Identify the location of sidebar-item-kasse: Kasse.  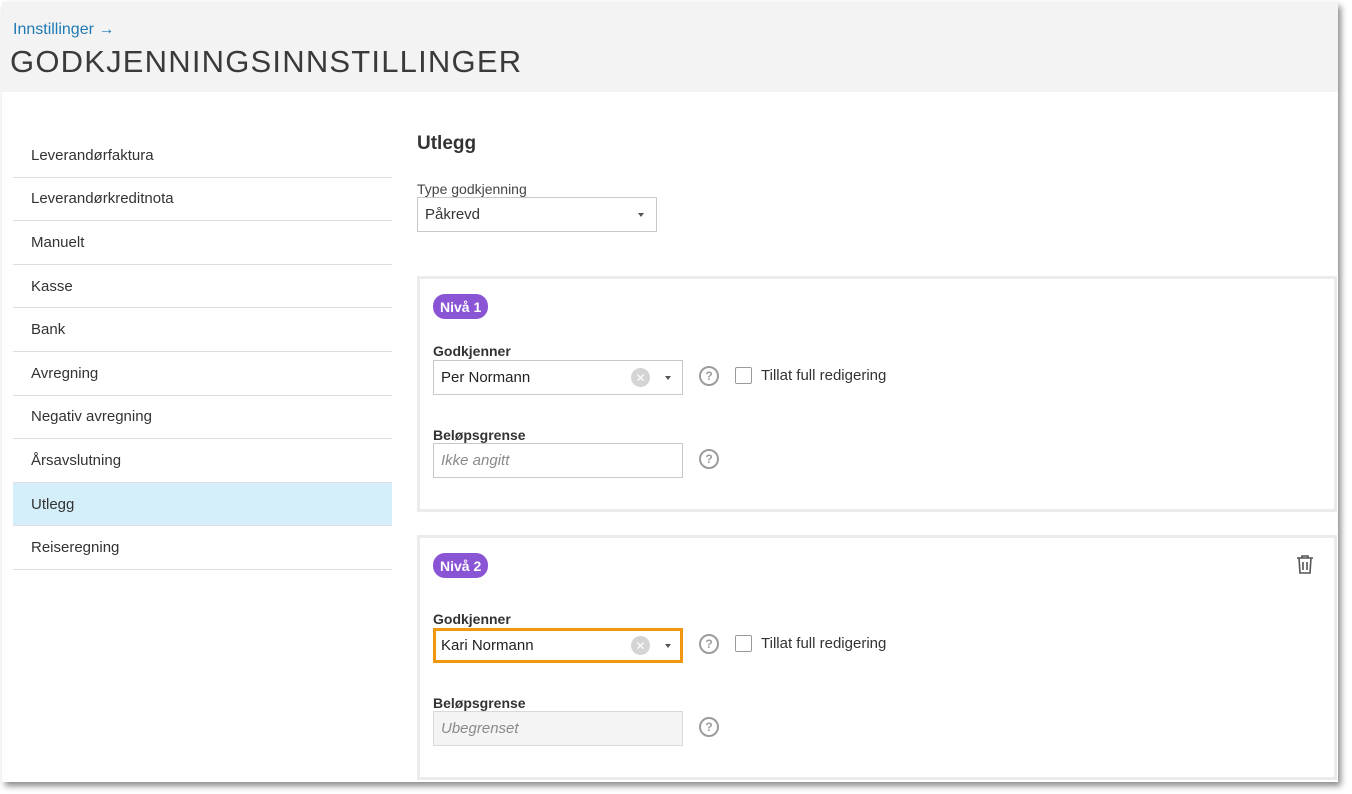
(202, 287).